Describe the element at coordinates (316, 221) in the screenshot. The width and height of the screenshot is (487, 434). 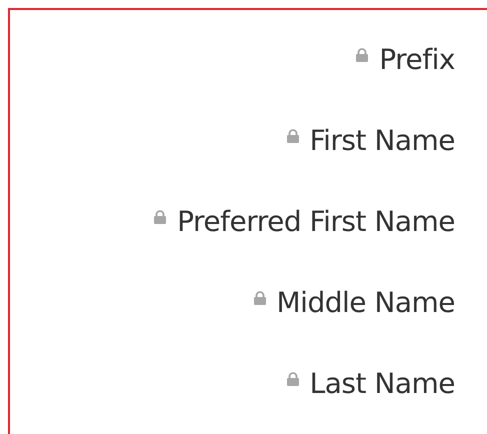
I see `field-label: Preferred First Name` at that location.